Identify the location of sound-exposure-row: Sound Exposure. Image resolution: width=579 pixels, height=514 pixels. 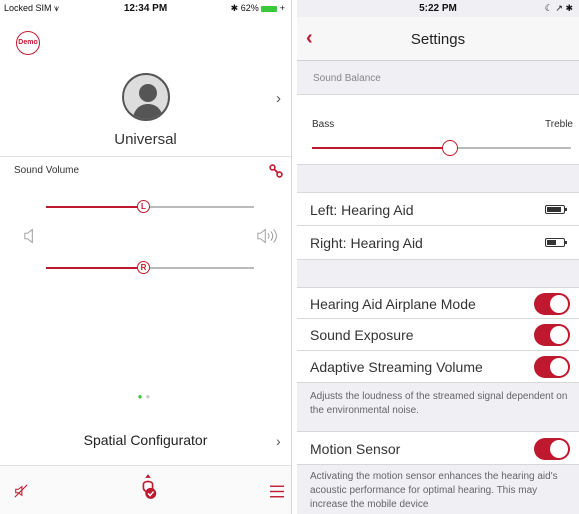
(438, 335).